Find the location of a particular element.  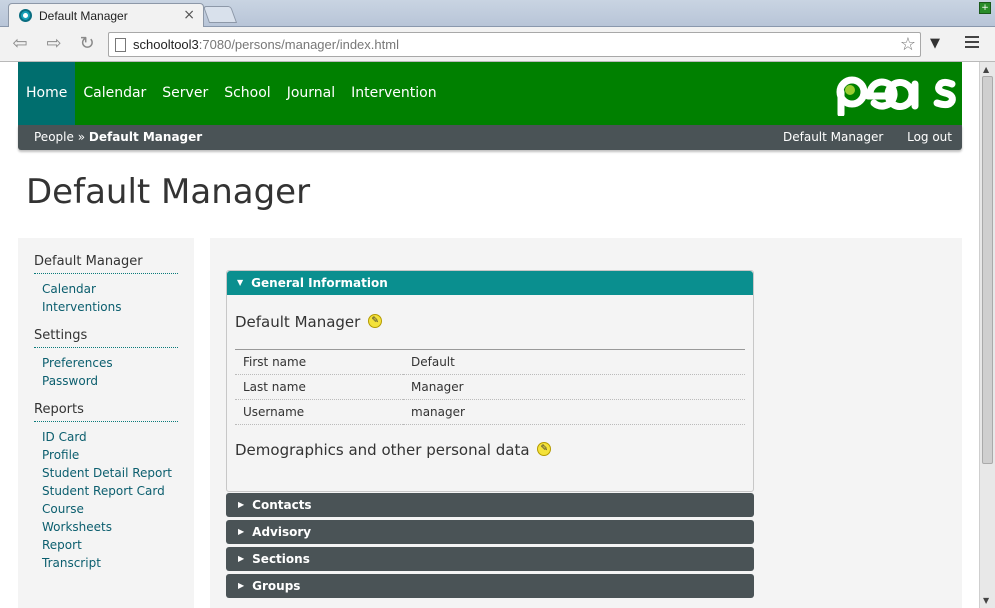

peas-logo is located at coordinates (898, 94).